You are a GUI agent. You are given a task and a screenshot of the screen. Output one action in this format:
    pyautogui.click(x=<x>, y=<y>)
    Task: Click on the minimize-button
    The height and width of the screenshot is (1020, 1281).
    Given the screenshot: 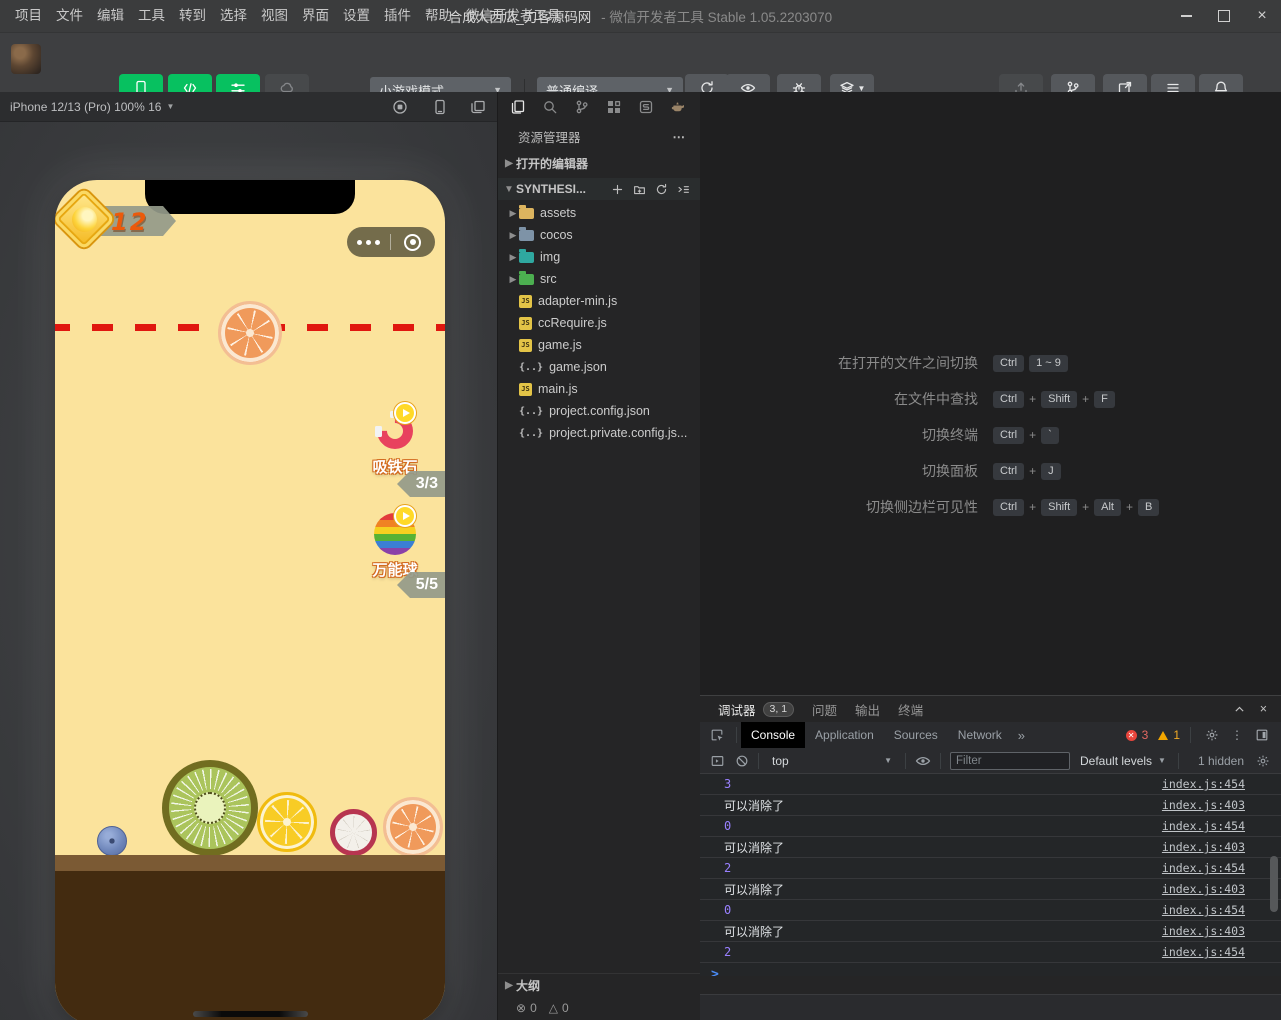 What is the action you would take?
    pyautogui.click(x=1186, y=16)
    